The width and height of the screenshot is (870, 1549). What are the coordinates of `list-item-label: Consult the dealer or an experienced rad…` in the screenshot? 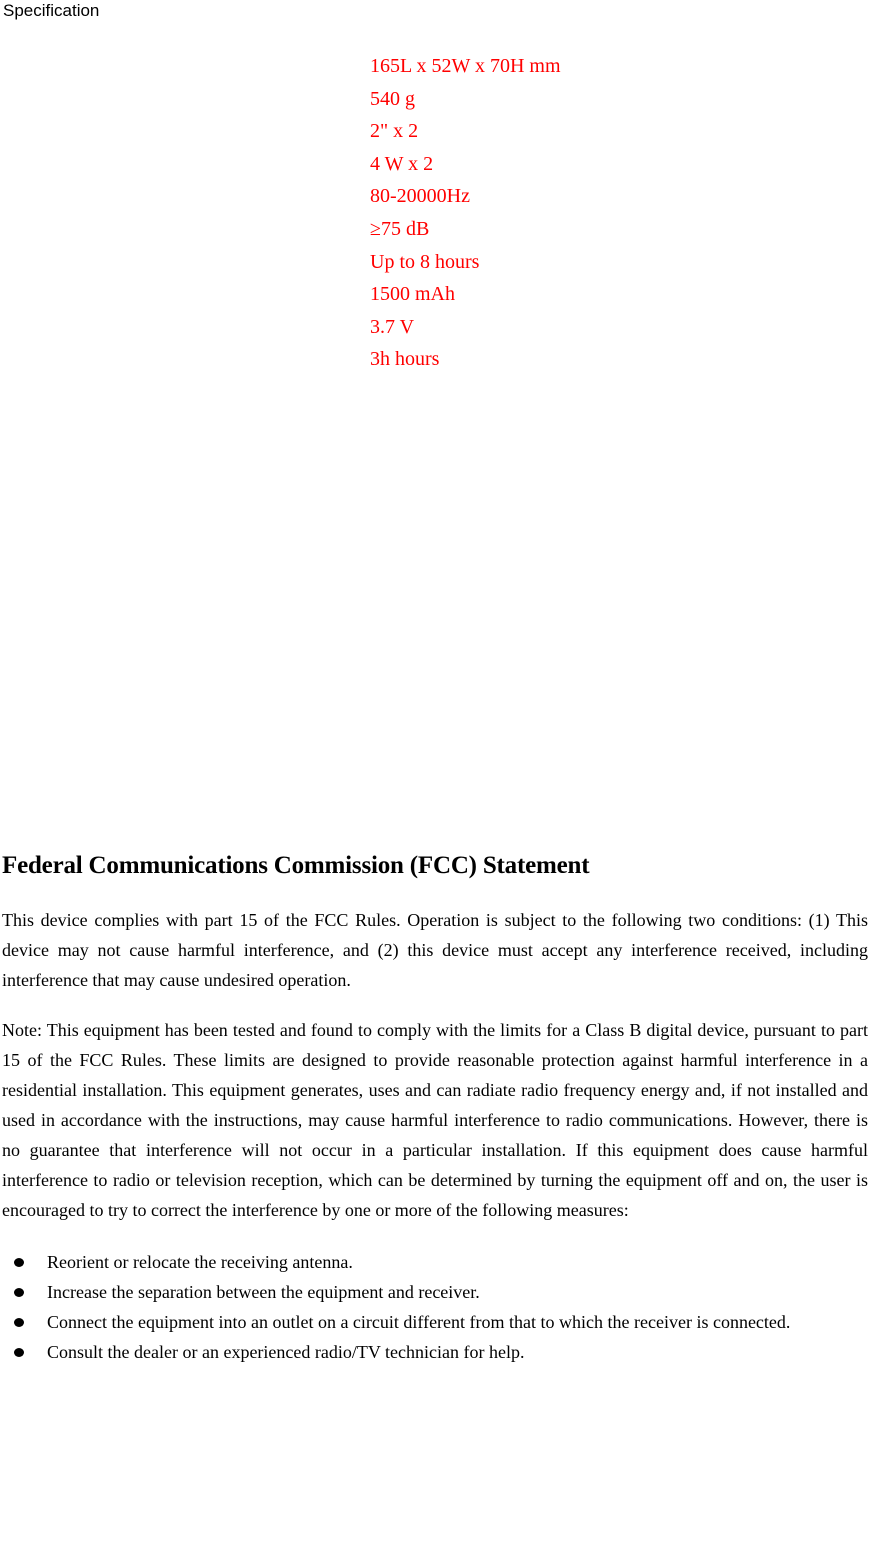 It's located at (286, 1352).